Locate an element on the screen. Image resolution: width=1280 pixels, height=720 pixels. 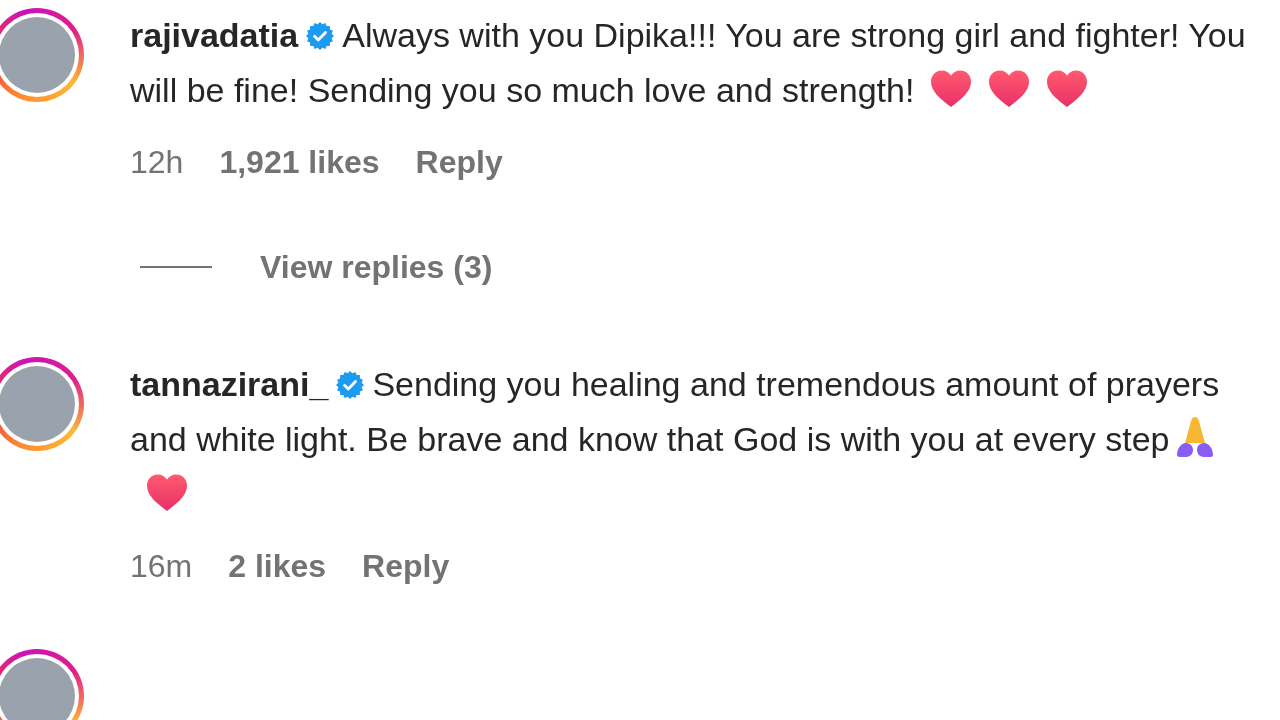
comment-text: rajivadatia Always with you Dipika!!! You are strong girl and fighter! You will be fine! Sending you so much love and strength! is located at coordinates (688, 63).